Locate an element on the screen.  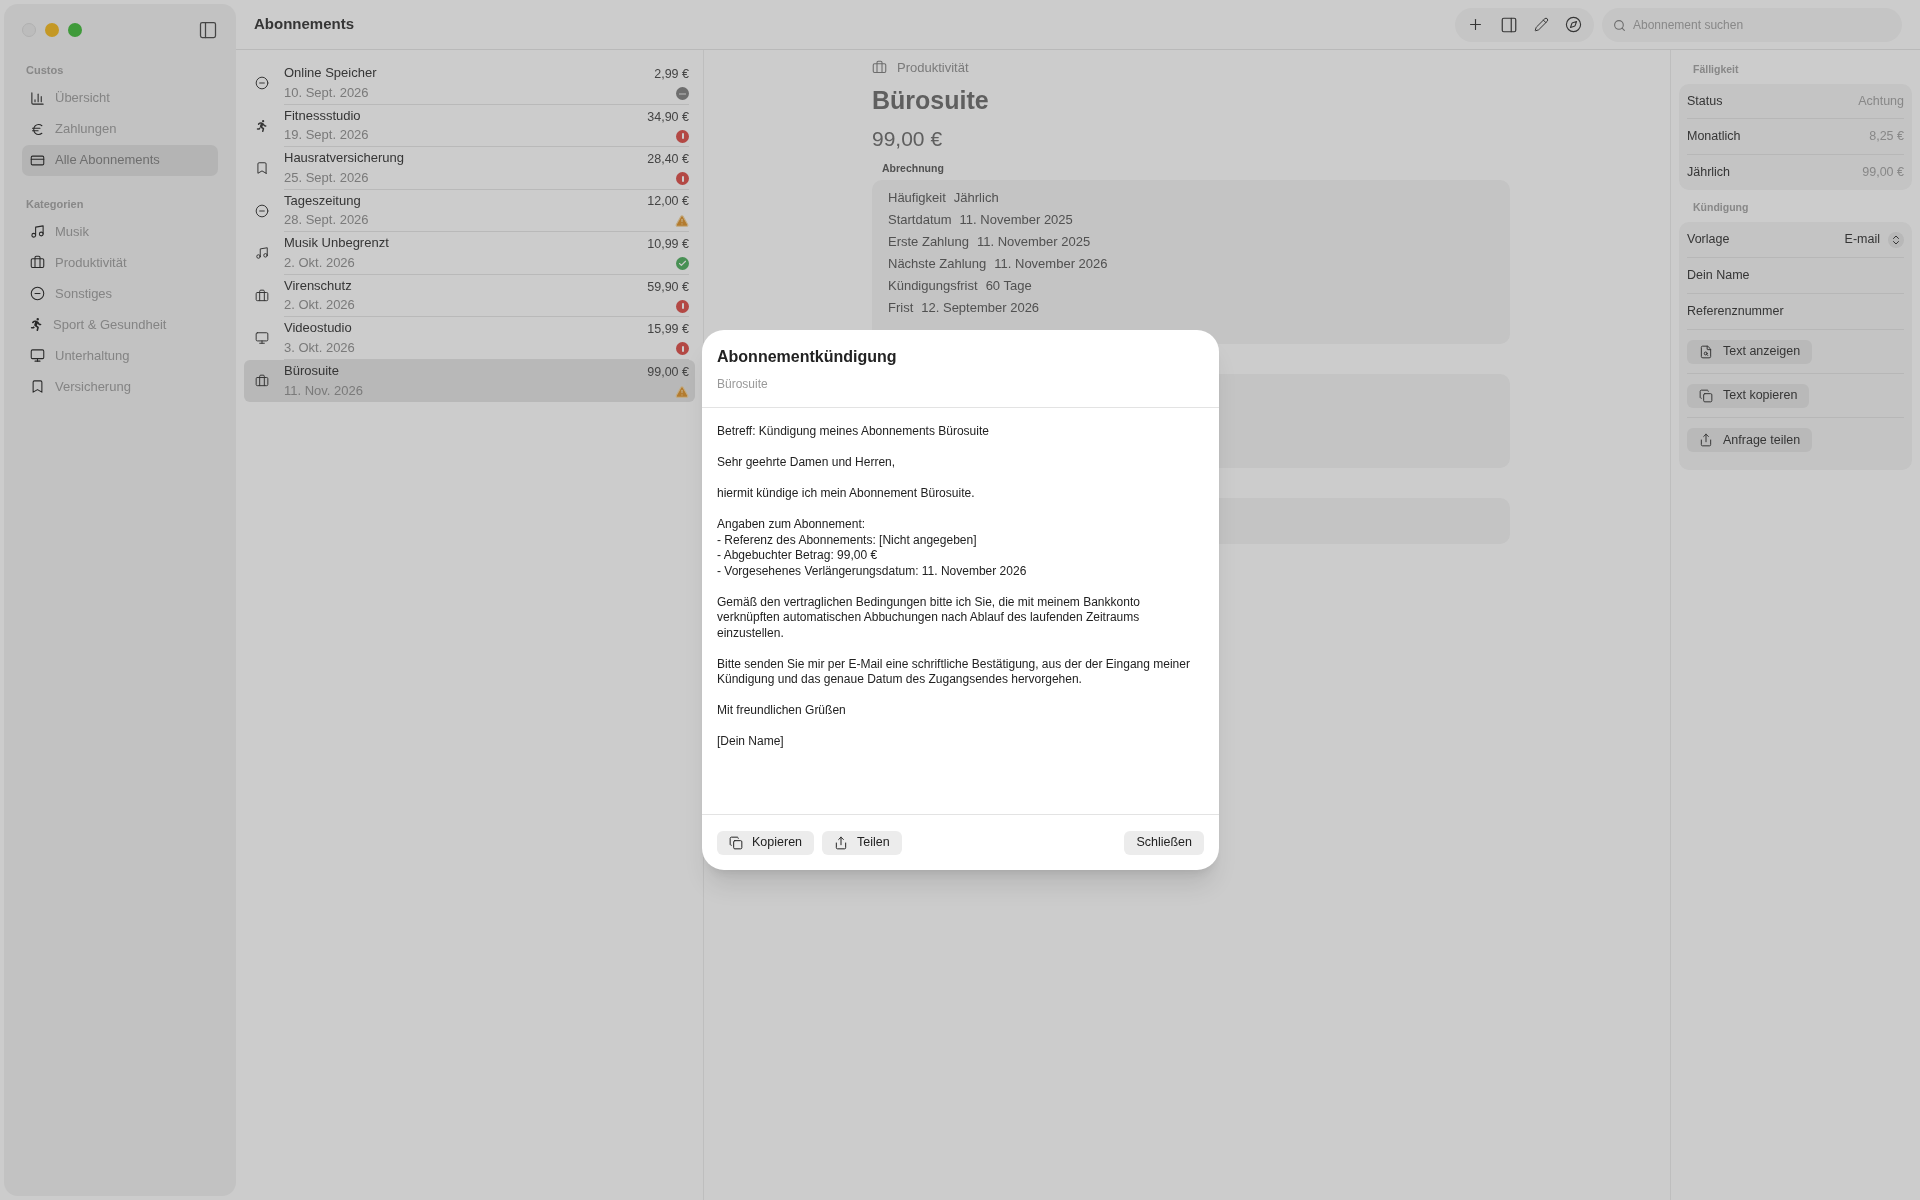
letter-paragraph: Betreff: Kündigung meines Abonnements Bürosuite is located at coordinates (853, 432).